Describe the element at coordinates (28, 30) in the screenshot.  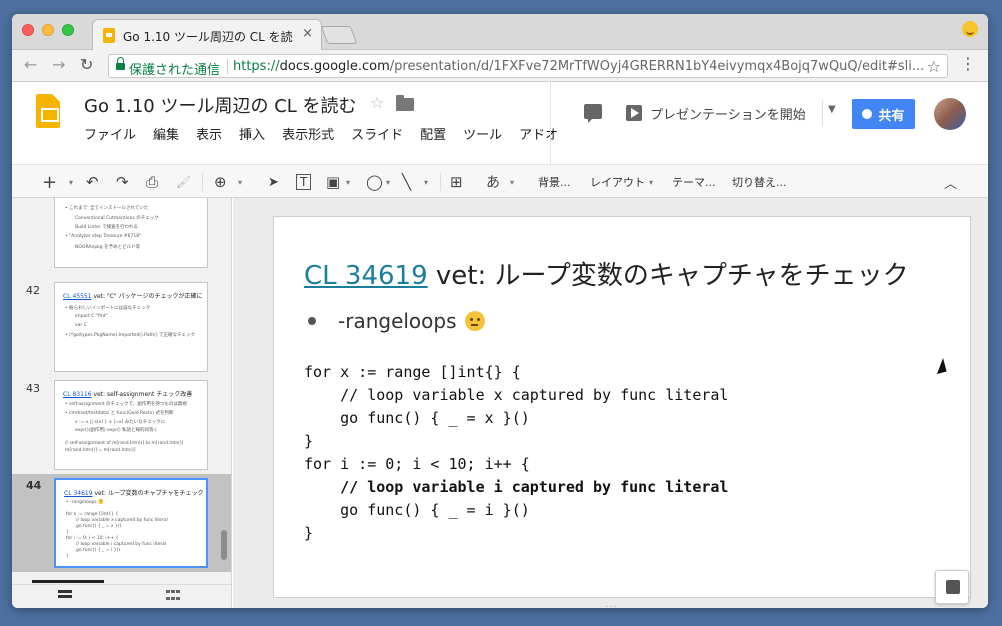
I see `window-close-button` at that location.